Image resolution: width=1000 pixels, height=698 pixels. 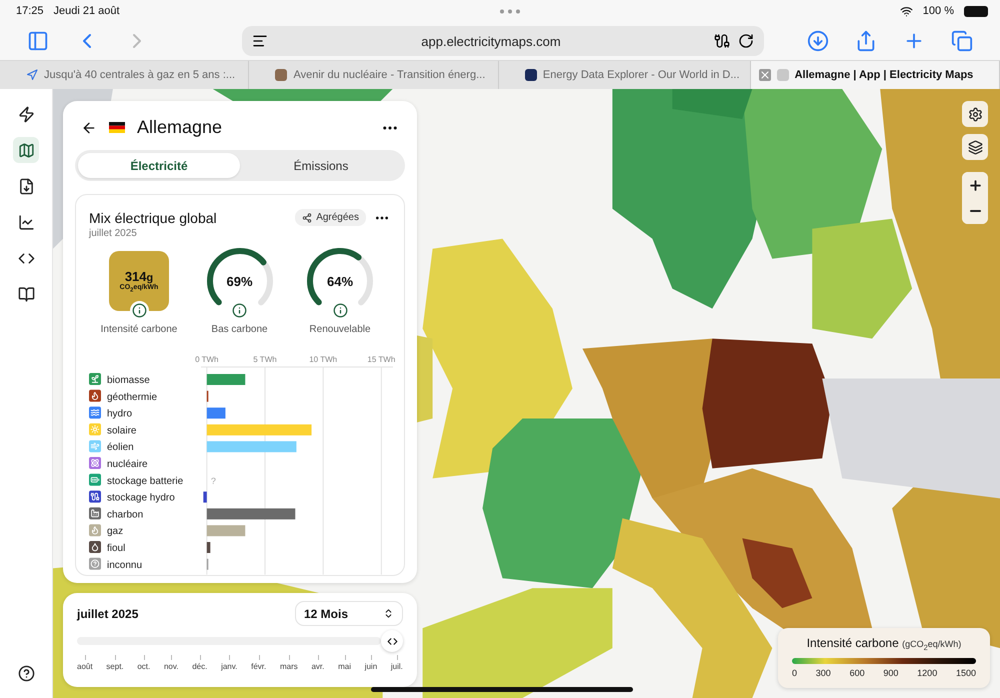 I want to click on range-select: 12 Mois, so click(x=349, y=613).